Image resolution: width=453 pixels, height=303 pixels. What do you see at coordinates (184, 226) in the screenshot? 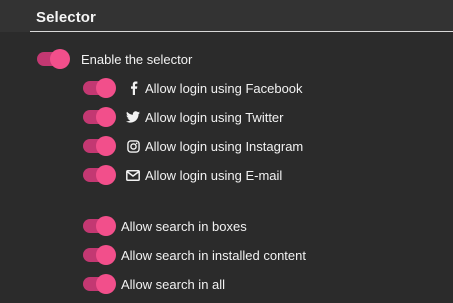
I see `search-boxes-label: Allow search in boxes` at bounding box center [184, 226].